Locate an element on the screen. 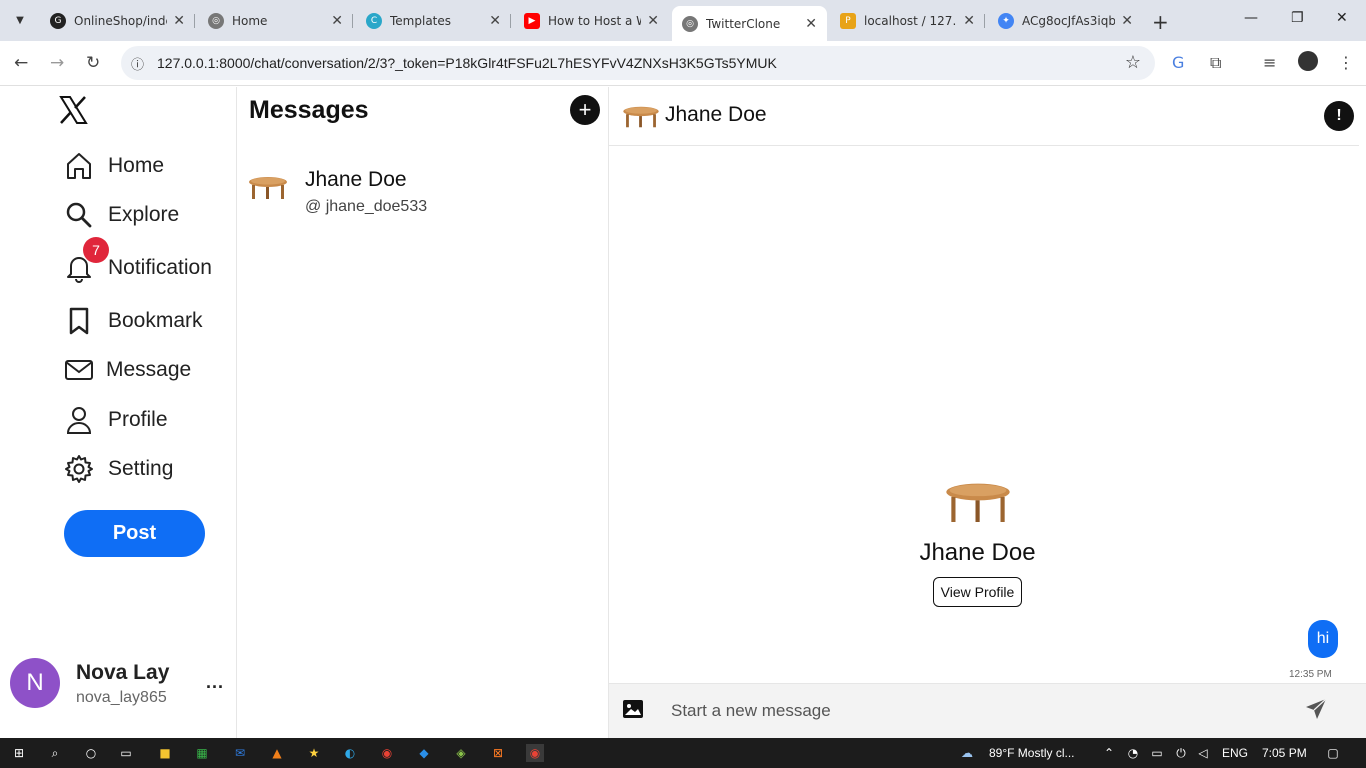  message-timestamp: 12:35 PM is located at coordinates (1310, 674).